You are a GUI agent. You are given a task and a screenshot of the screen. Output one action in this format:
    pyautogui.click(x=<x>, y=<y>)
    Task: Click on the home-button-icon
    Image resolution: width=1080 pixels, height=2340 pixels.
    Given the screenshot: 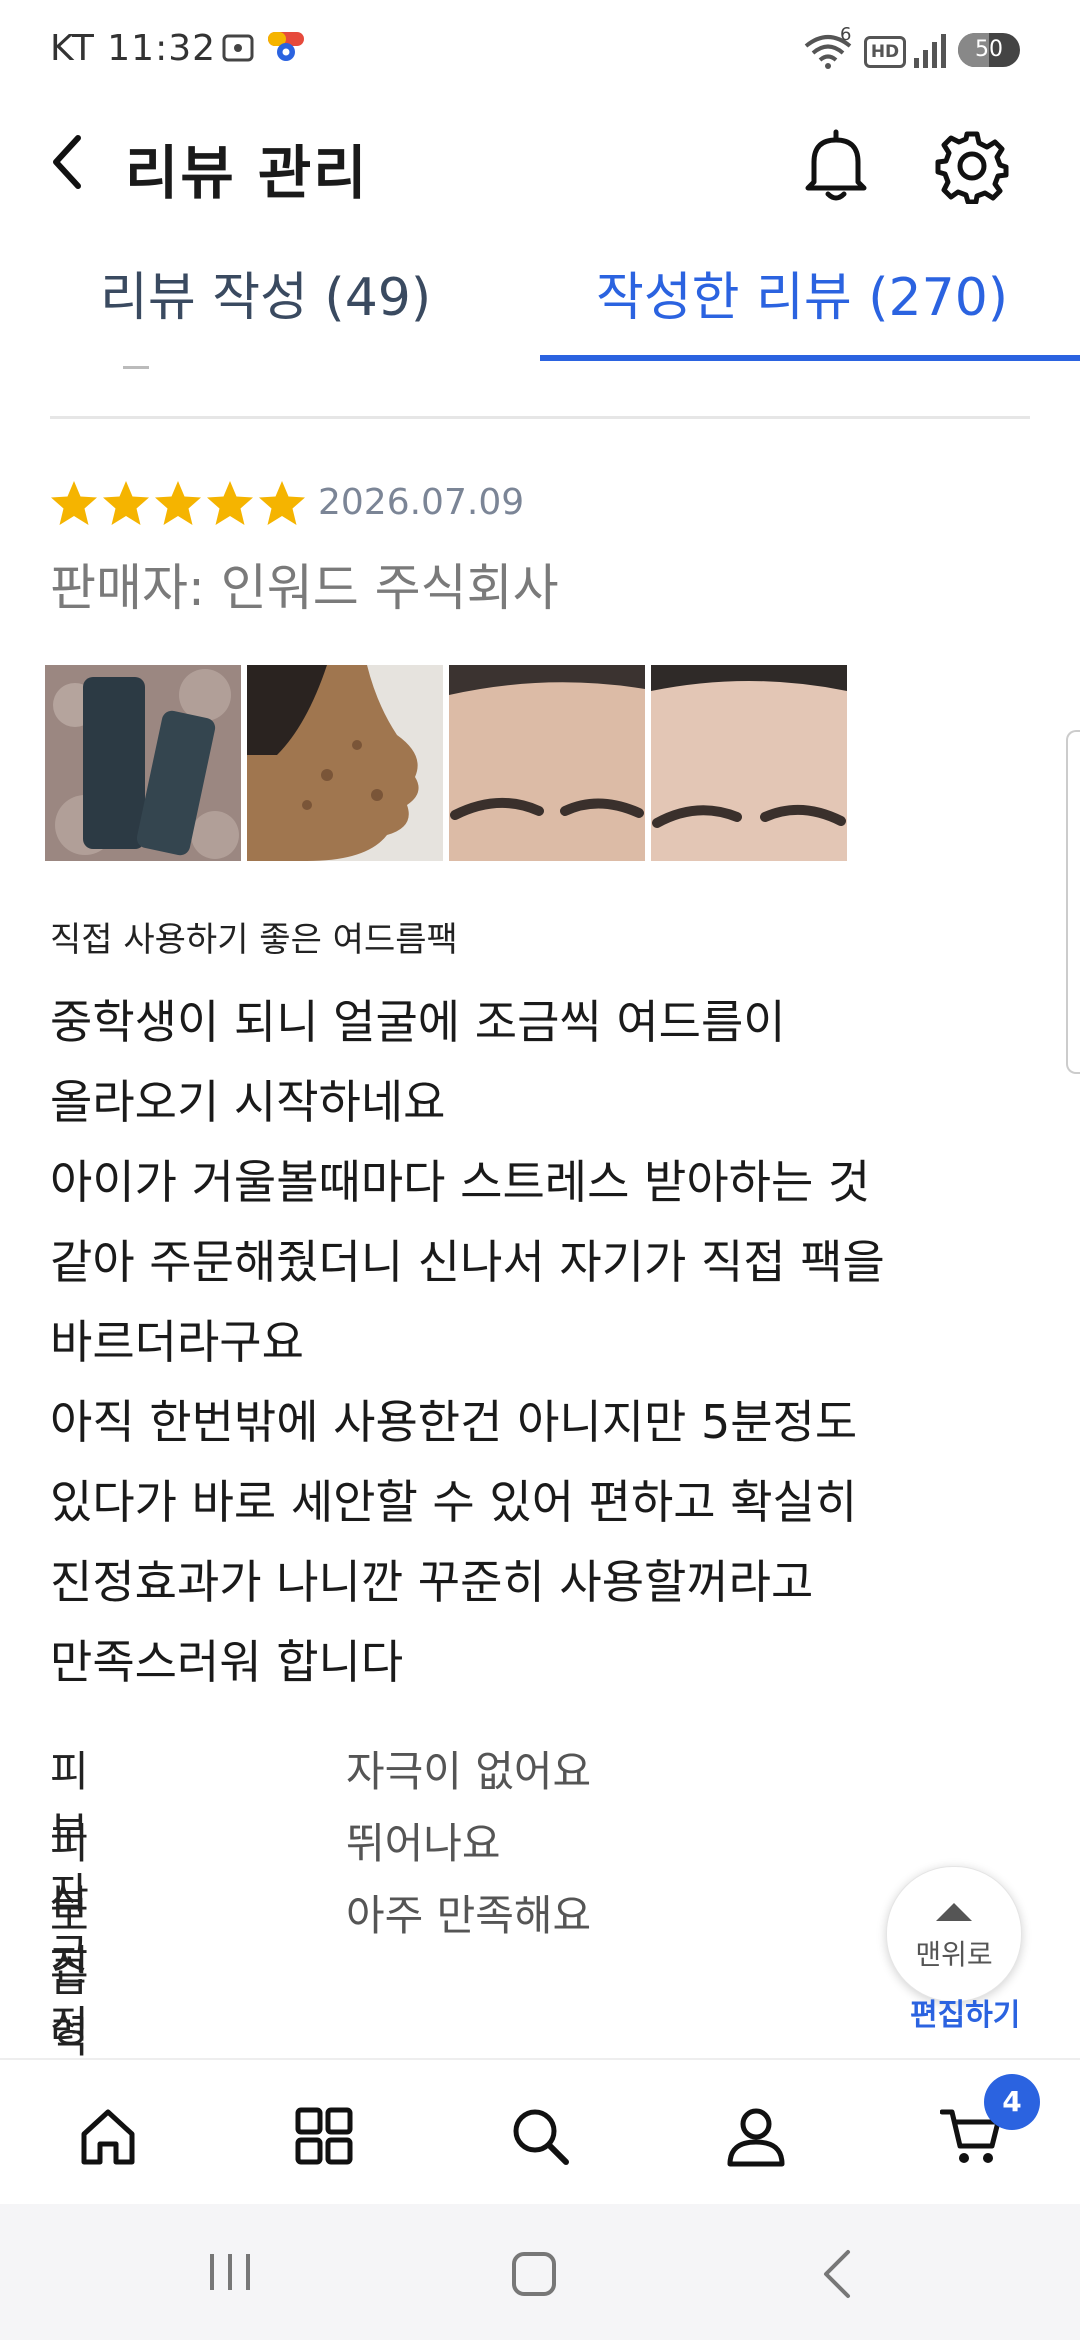 What is the action you would take?
    pyautogui.click(x=534, y=2274)
    